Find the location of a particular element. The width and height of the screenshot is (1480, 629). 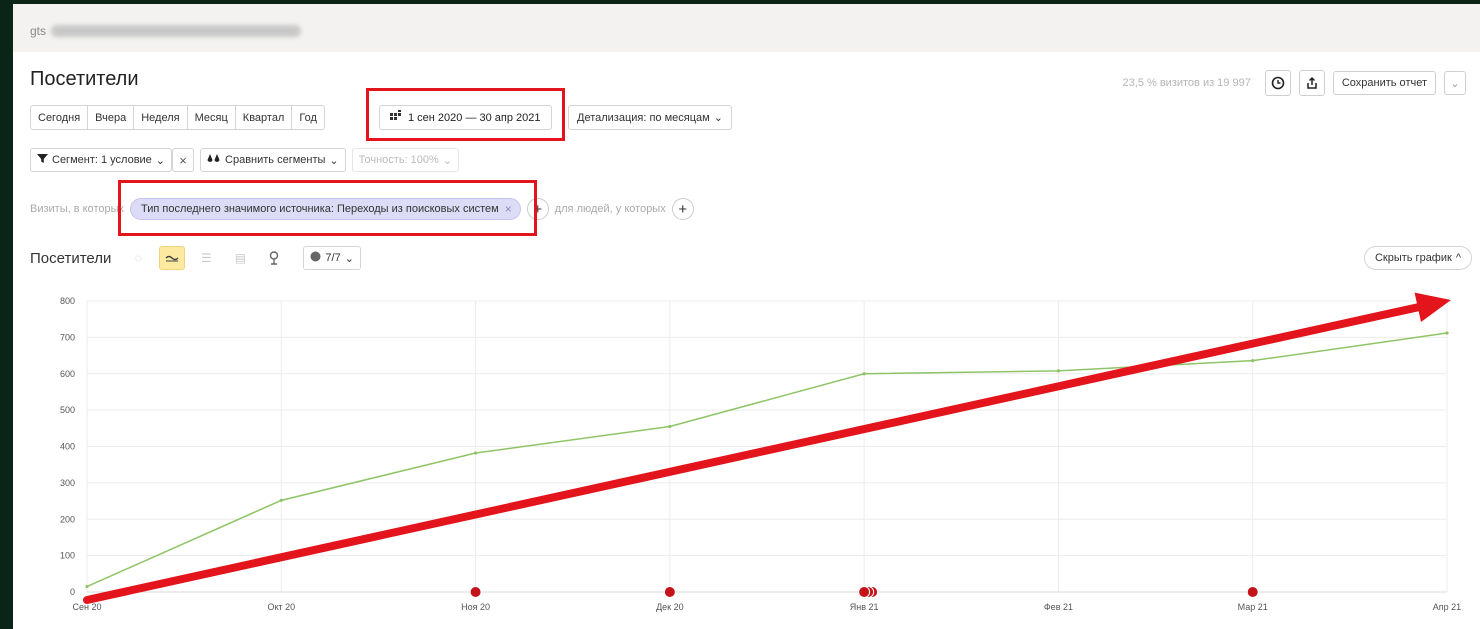

x-tick-label: Апр 21 is located at coordinates (1447, 607).